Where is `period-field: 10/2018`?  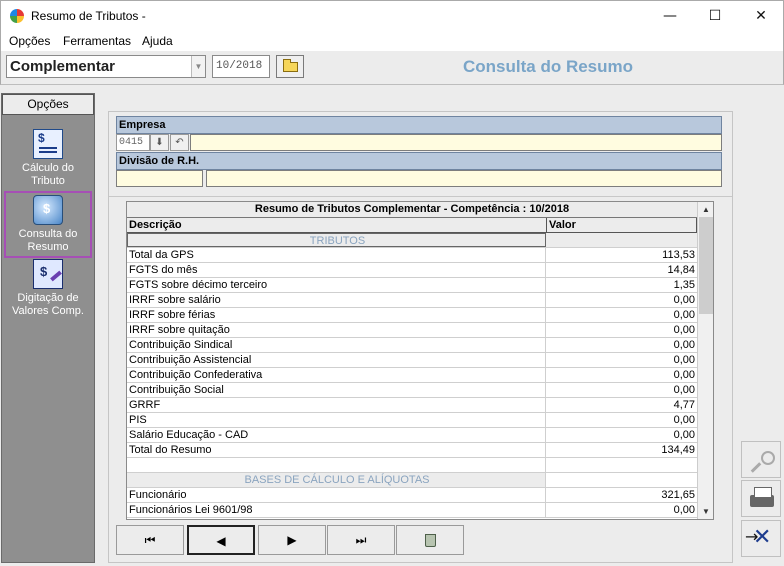
period-field: 10/2018 is located at coordinates (241, 66).